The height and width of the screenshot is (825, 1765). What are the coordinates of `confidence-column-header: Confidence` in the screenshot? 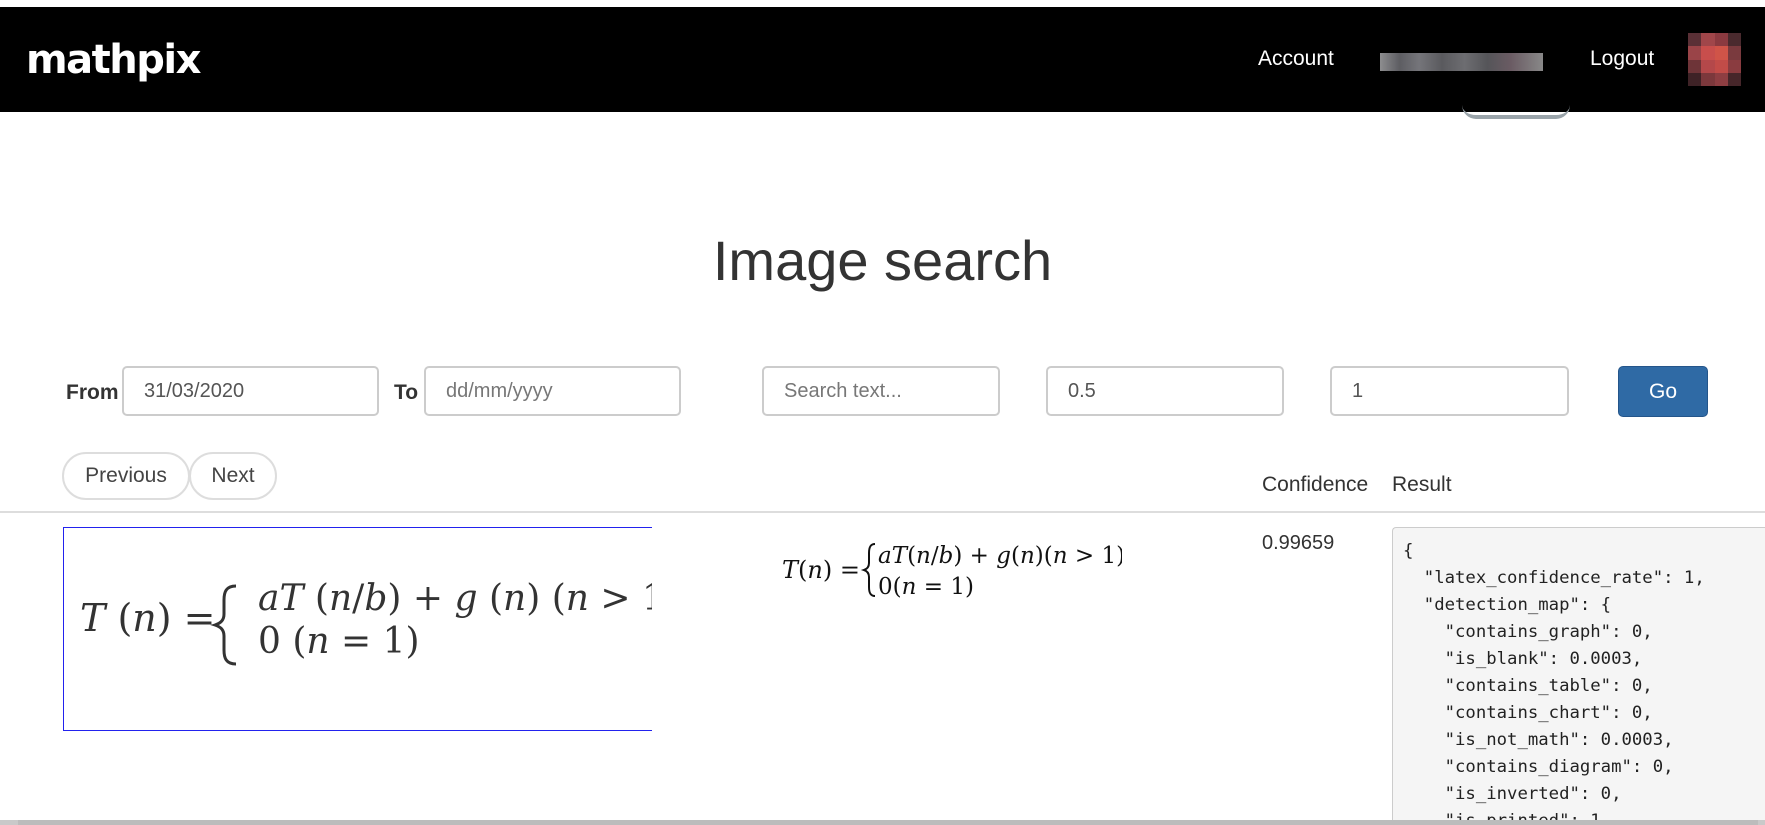 It's located at (1315, 484).